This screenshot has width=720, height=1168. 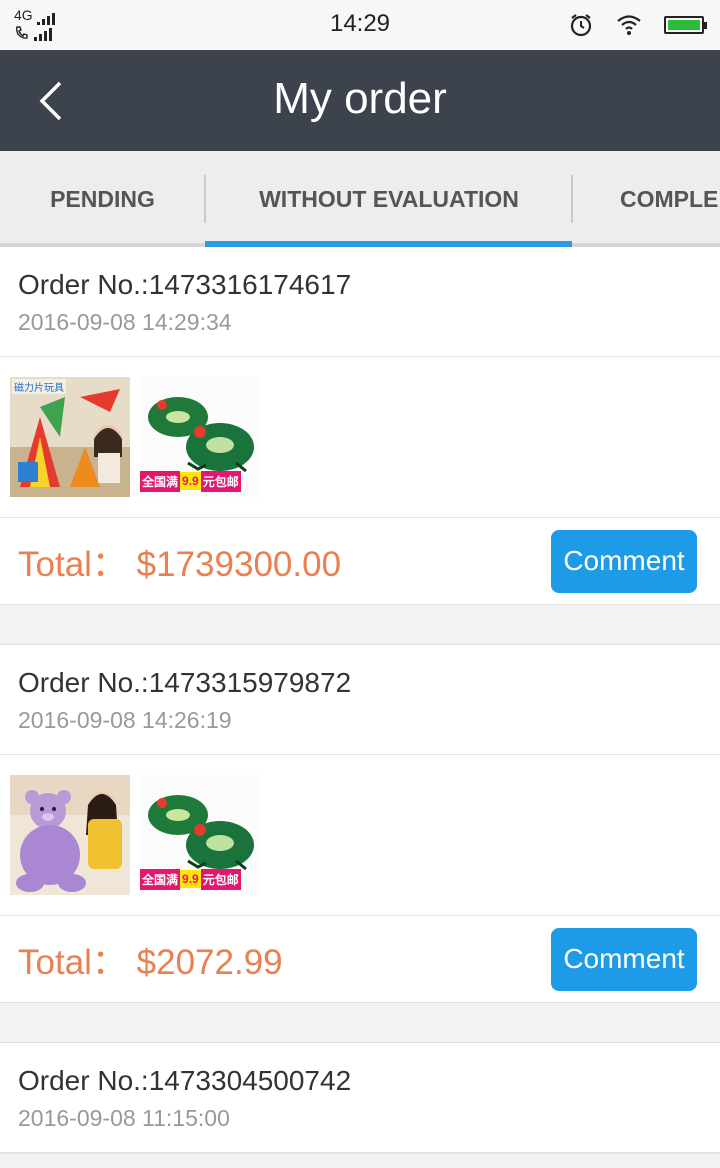 I want to click on tab-pending: PENDING, so click(x=102, y=197).